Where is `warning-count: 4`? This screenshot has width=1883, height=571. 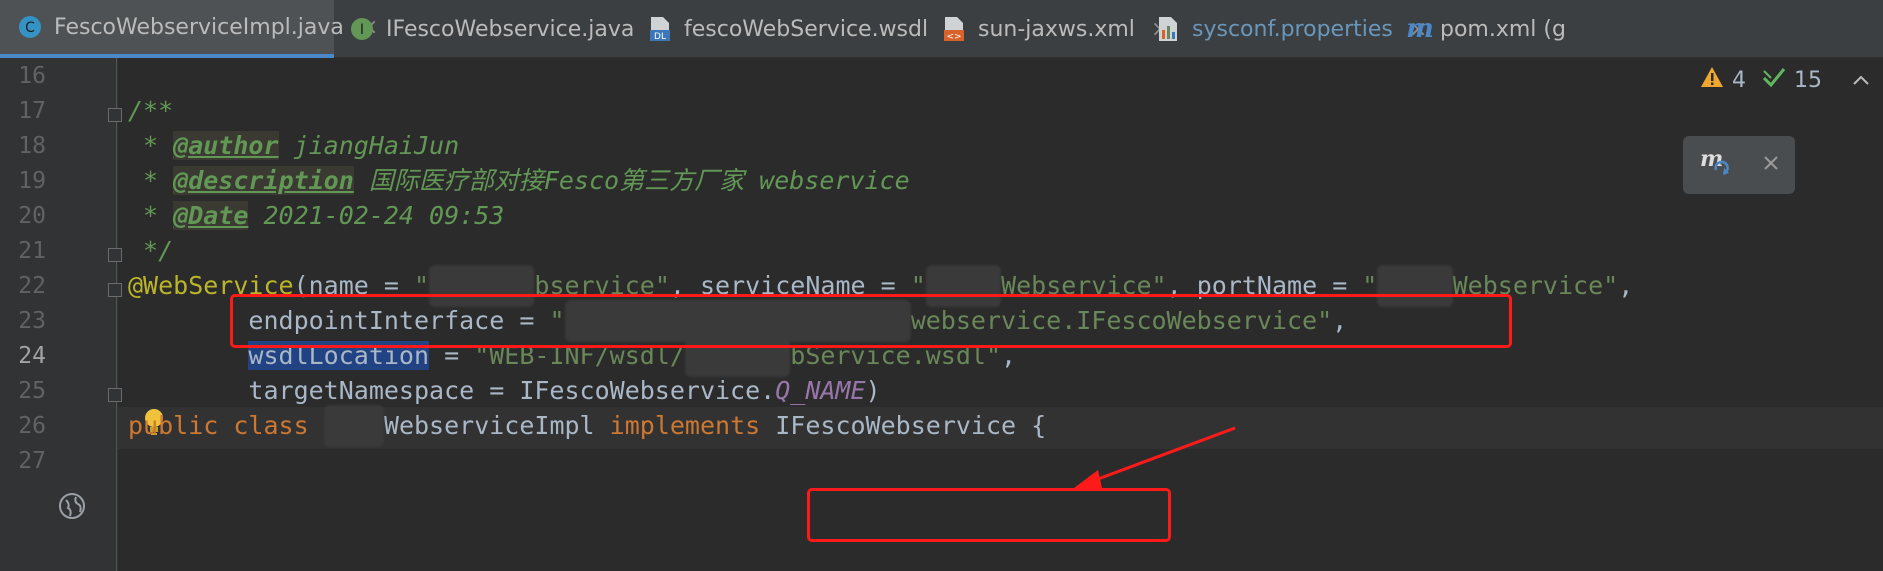 warning-count: 4 is located at coordinates (1739, 80).